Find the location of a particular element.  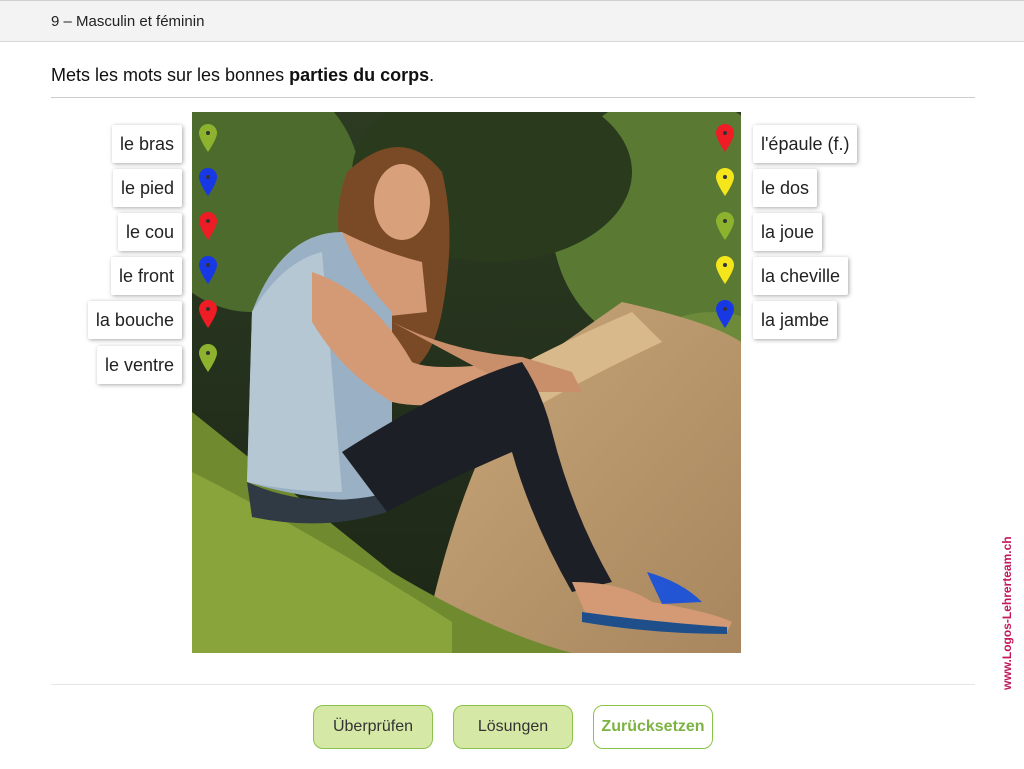

watermark-text: www.Logos-Lehrerteam.ch is located at coordinates (1007, 613).